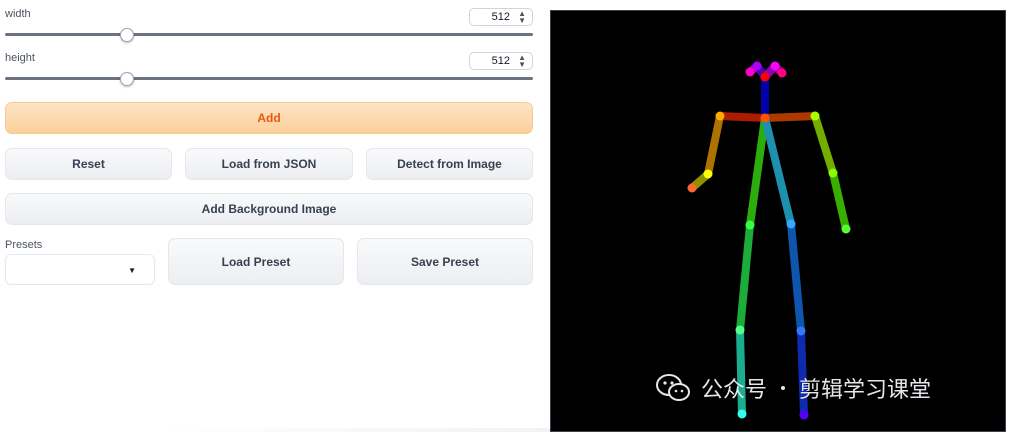 Image resolution: width=1024 pixels, height=432 pixels. I want to click on limb-right-thigh, so click(745, 277).